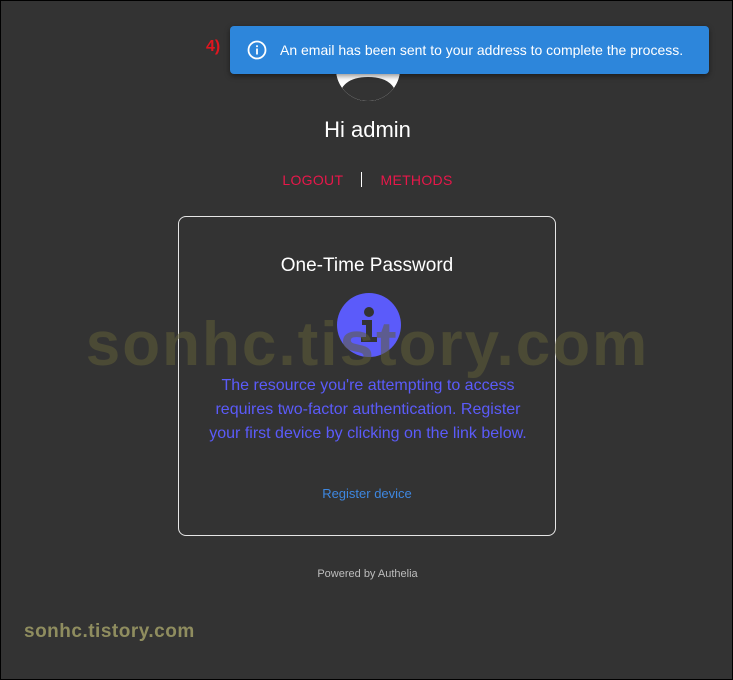 The image size is (733, 680). Describe the element at coordinates (312, 180) in the screenshot. I see `logout-link: LOGOUT` at that location.